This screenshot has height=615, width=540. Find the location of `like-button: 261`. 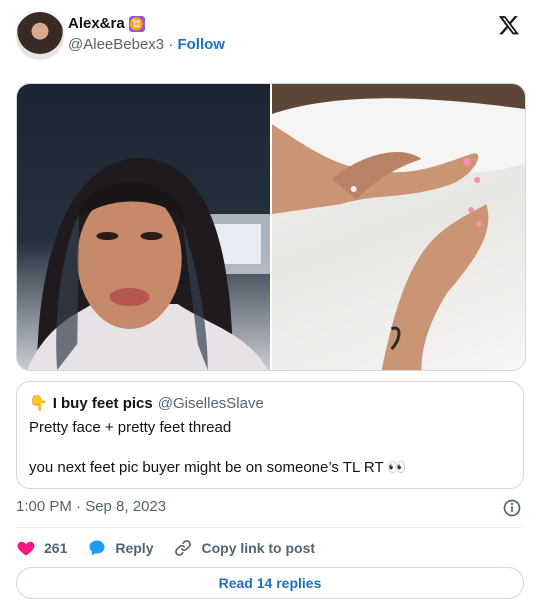

like-button: 261 is located at coordinates (41, 548).